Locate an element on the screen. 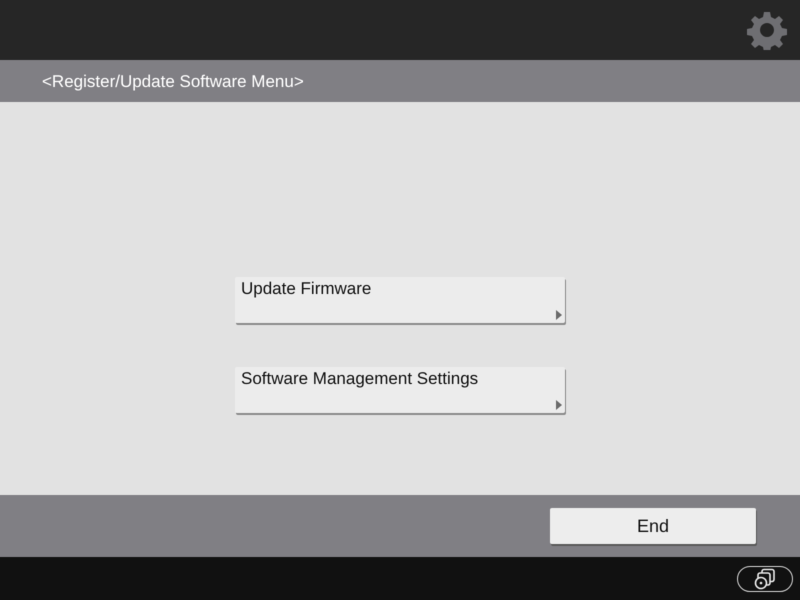 Image resolution: width=800 pixels, height=600 pixels. status-button is located at coordinates (765, 579).